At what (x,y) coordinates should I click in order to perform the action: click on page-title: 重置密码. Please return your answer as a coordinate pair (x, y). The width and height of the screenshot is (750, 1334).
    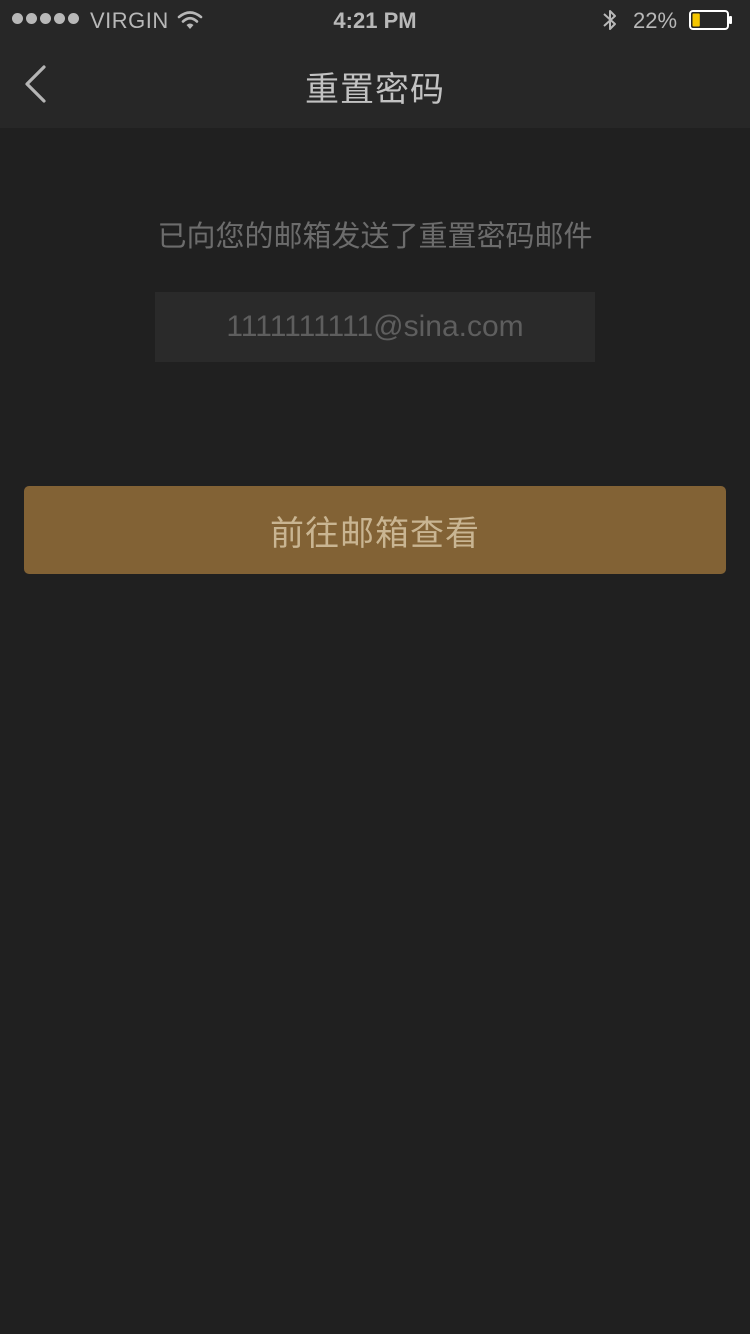
    Looking at the image, I should click on (375, 90).